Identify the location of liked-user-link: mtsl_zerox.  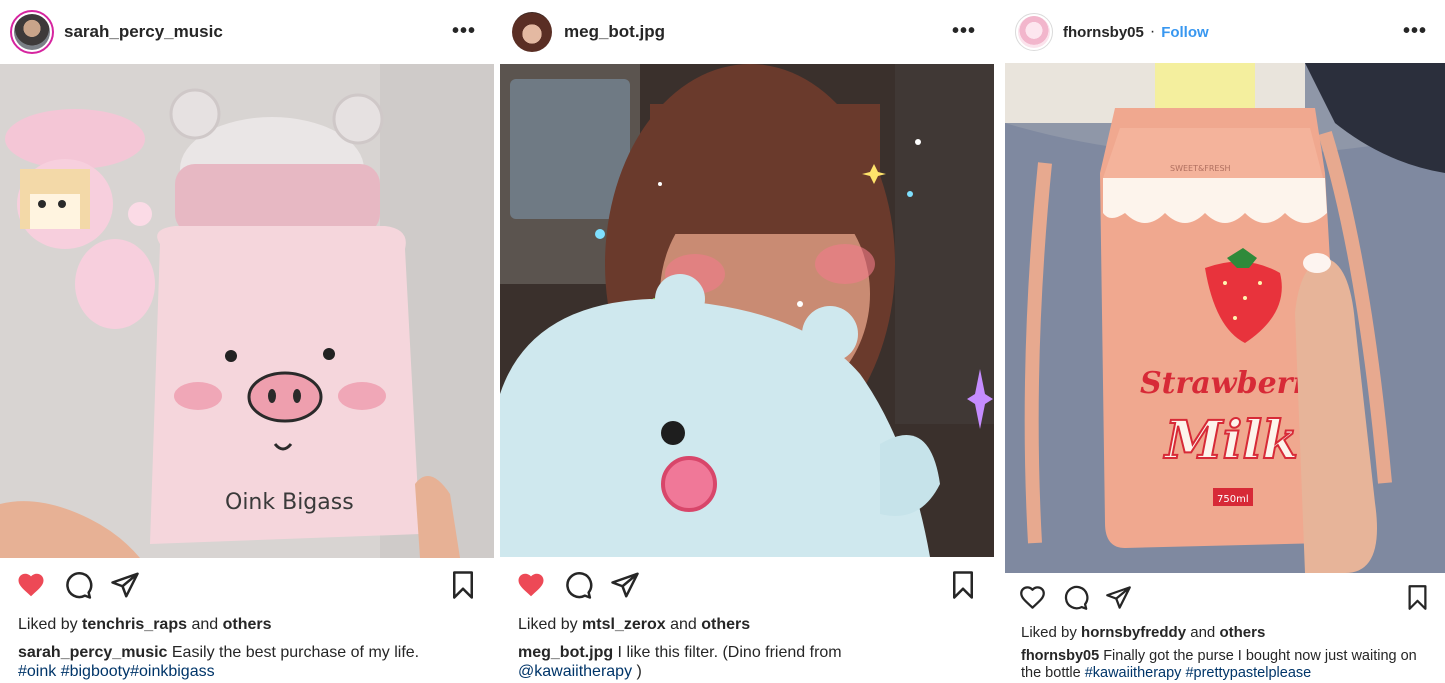
(624, 624).